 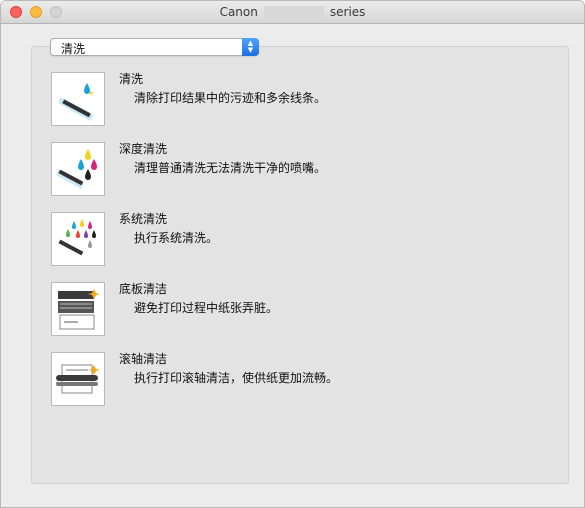 I want to click on bottom-plate-cleaning-description: 避免打印过程中纸张弄脏。, so click(x=206, y=308).